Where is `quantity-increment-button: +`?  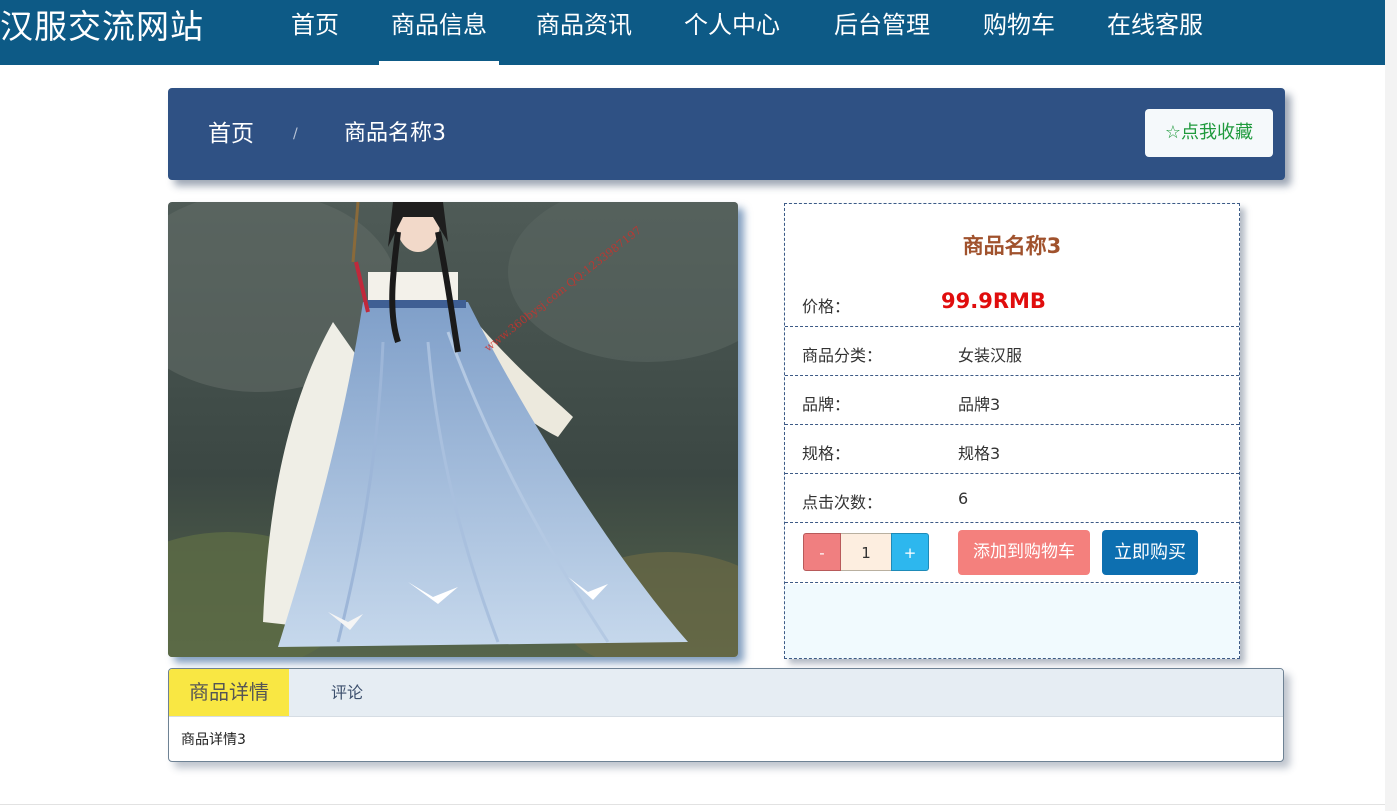
quantity-increment-button: + is located at coordinates (910, 552).